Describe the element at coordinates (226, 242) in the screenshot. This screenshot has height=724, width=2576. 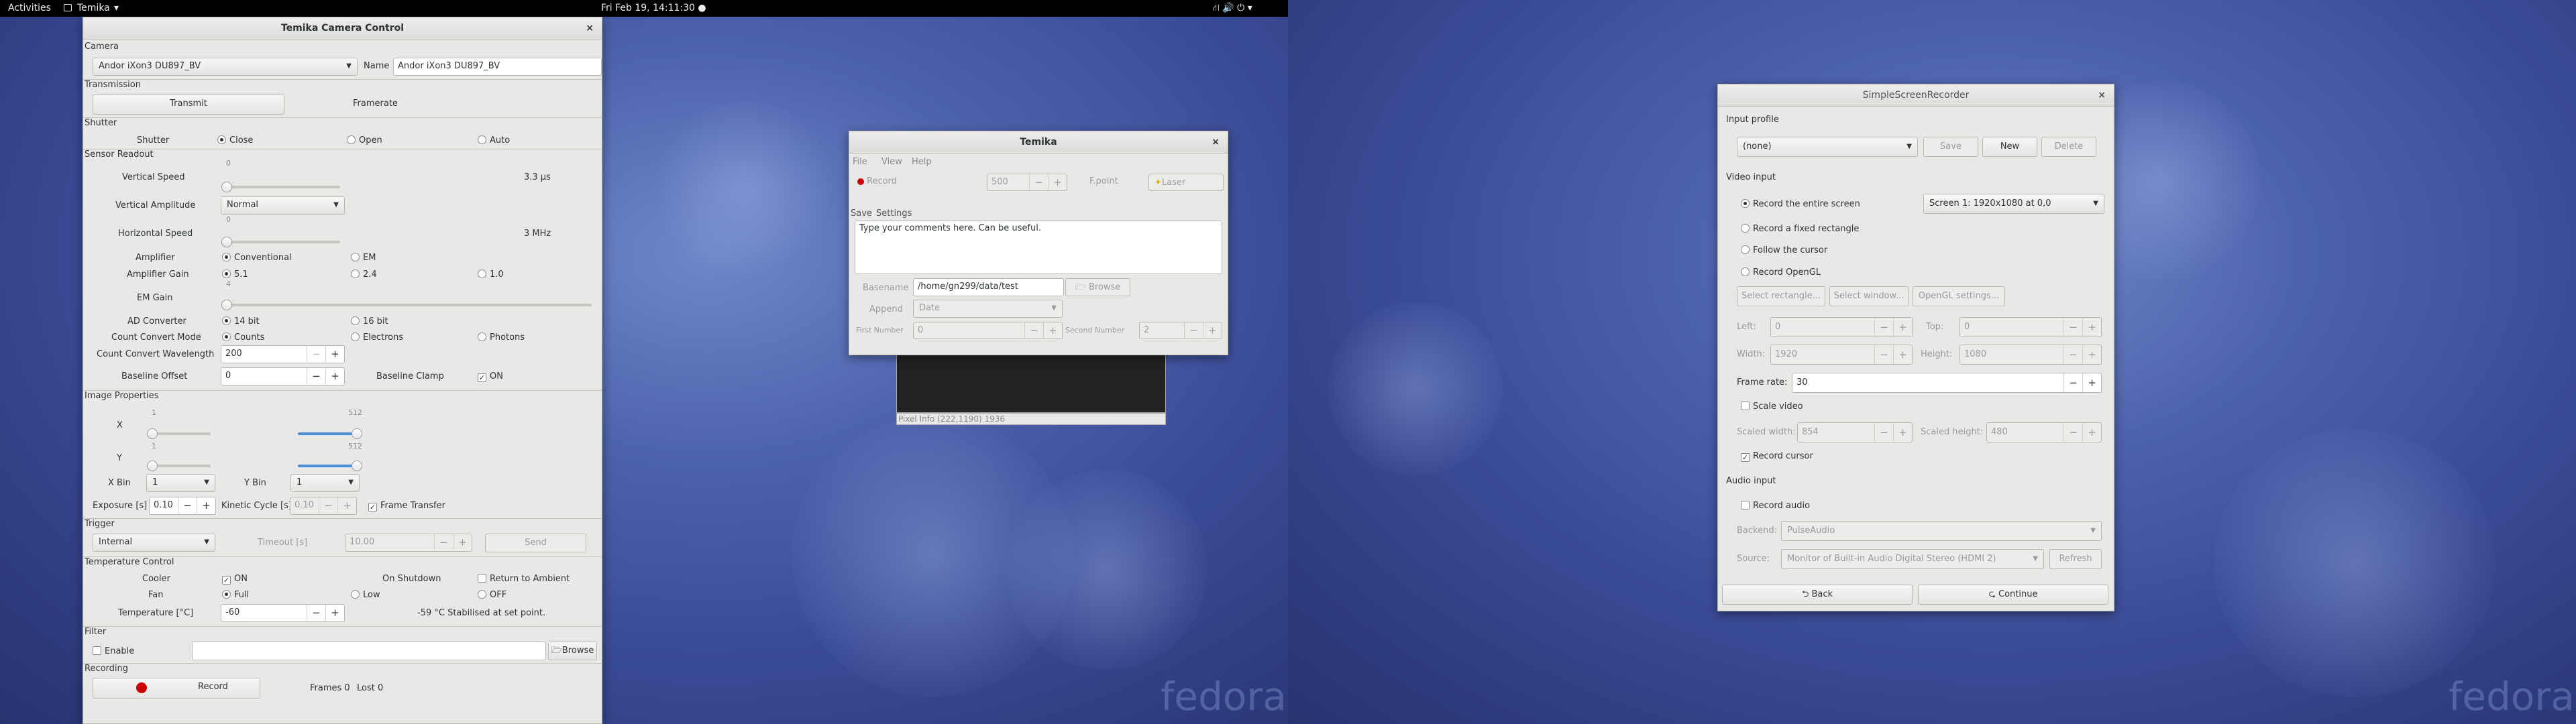
I see `hspeed-slider-handle` at that location.